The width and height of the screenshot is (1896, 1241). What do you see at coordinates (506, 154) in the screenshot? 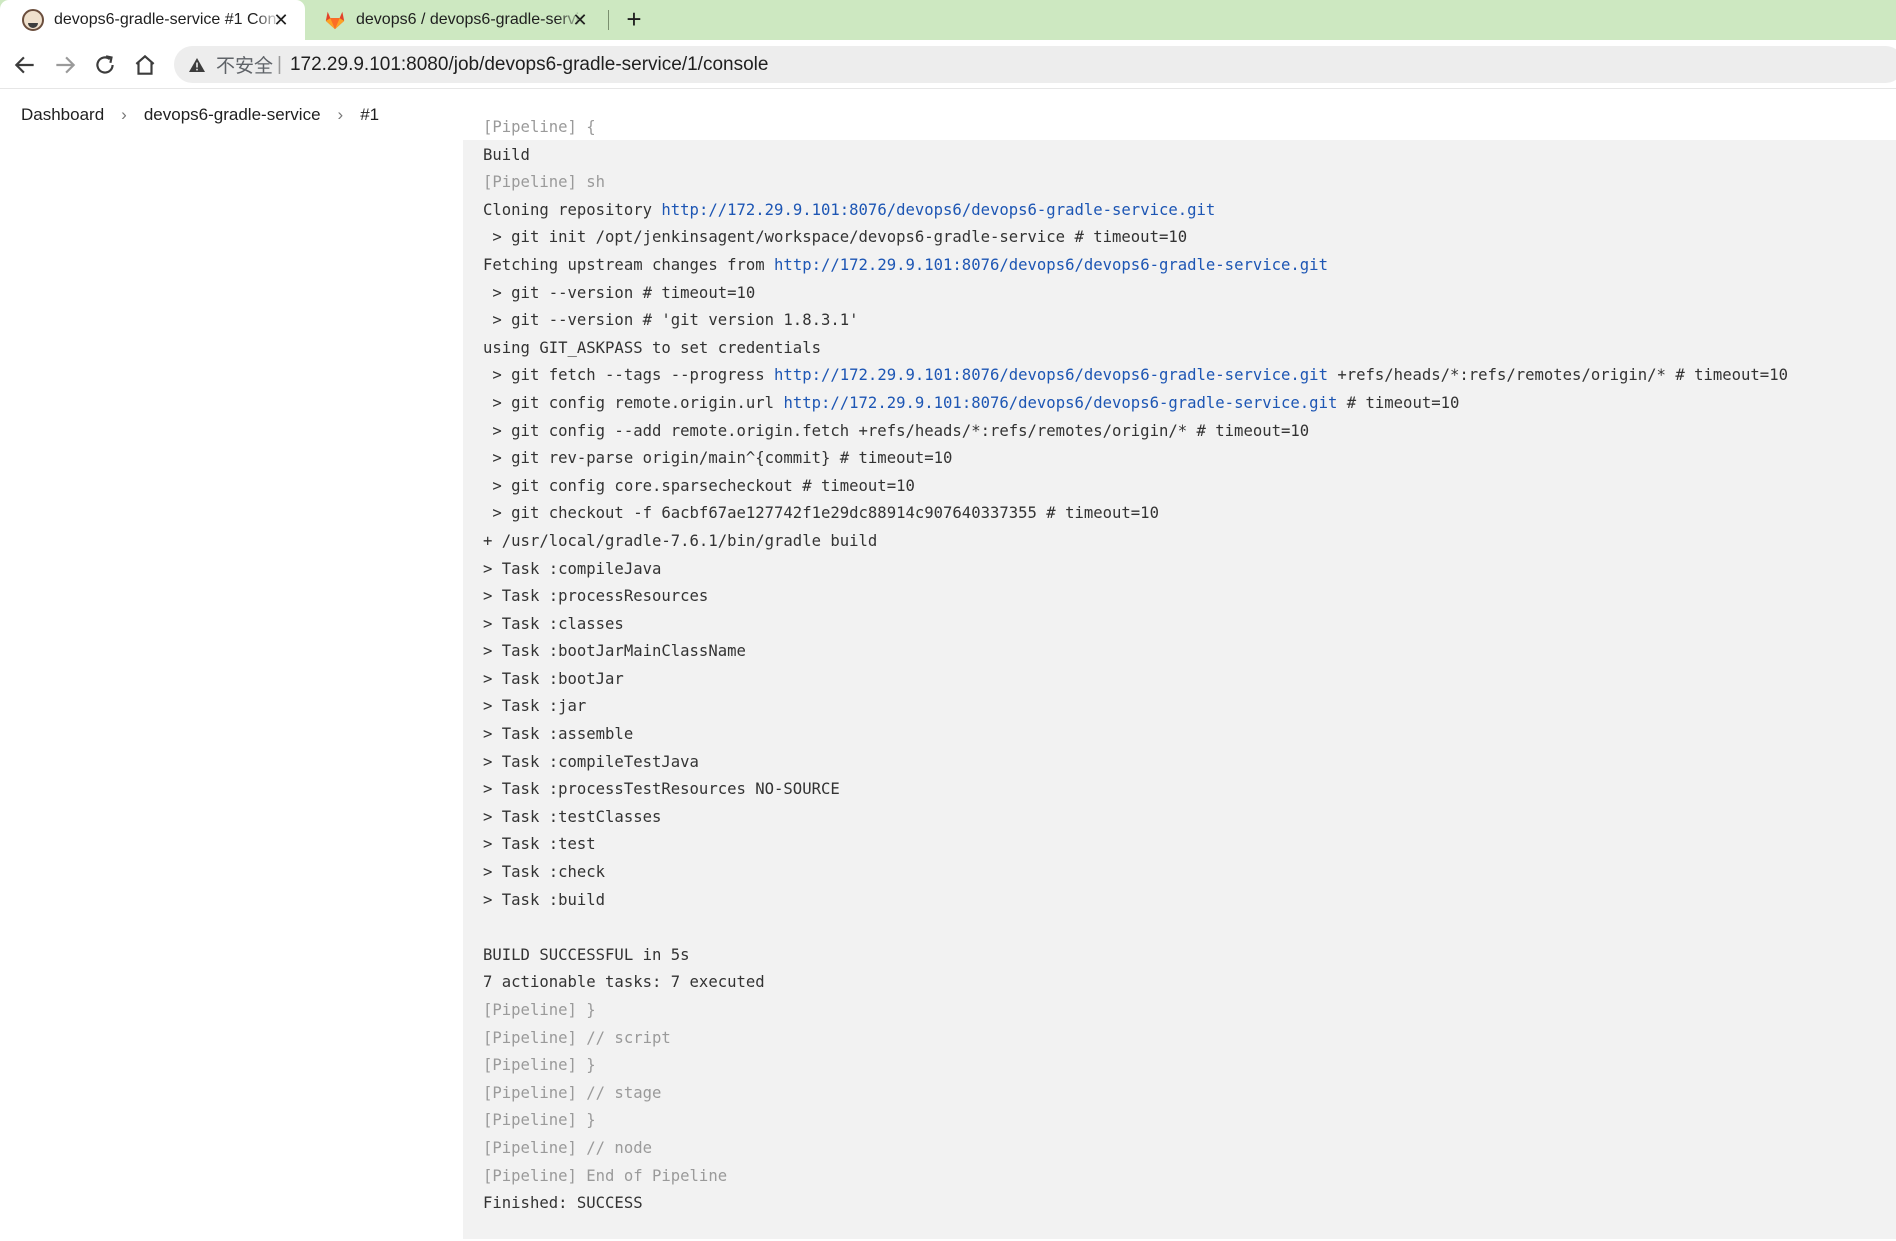
I see `console-line: Build` at bounding box center [506, 154].